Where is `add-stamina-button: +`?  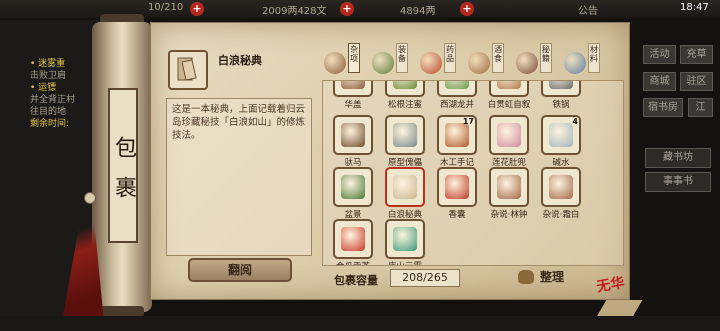
add-stamina-button: + is located at coordinates (197, 9).